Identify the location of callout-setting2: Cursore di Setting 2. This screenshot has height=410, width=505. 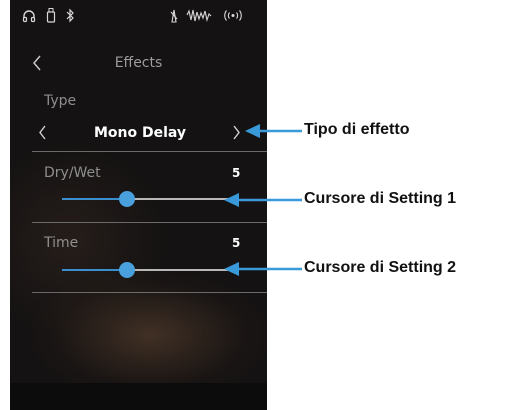
(380, 267).